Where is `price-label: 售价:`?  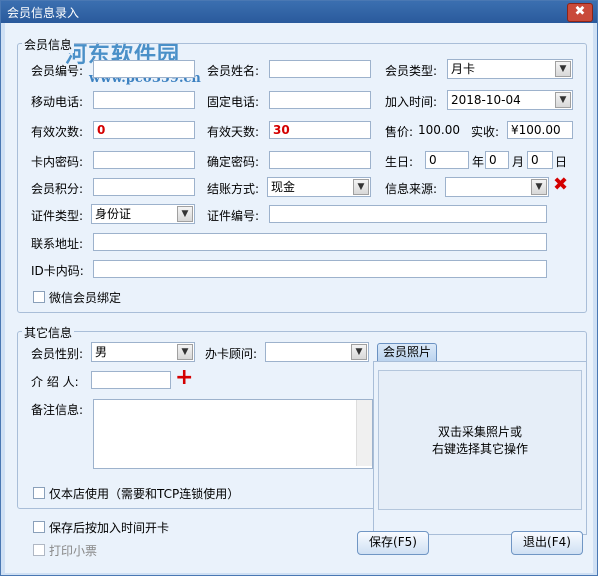 price-label: 售价: is located at coordinates (399, 132).